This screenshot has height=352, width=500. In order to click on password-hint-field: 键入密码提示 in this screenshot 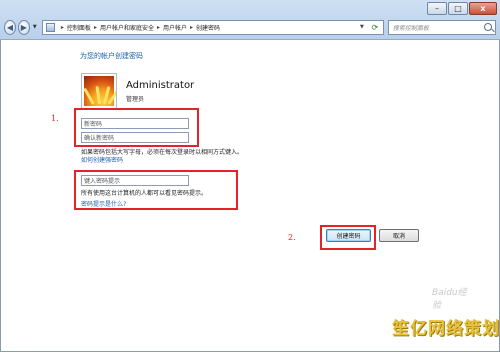, I will do `click(135, 180)`.